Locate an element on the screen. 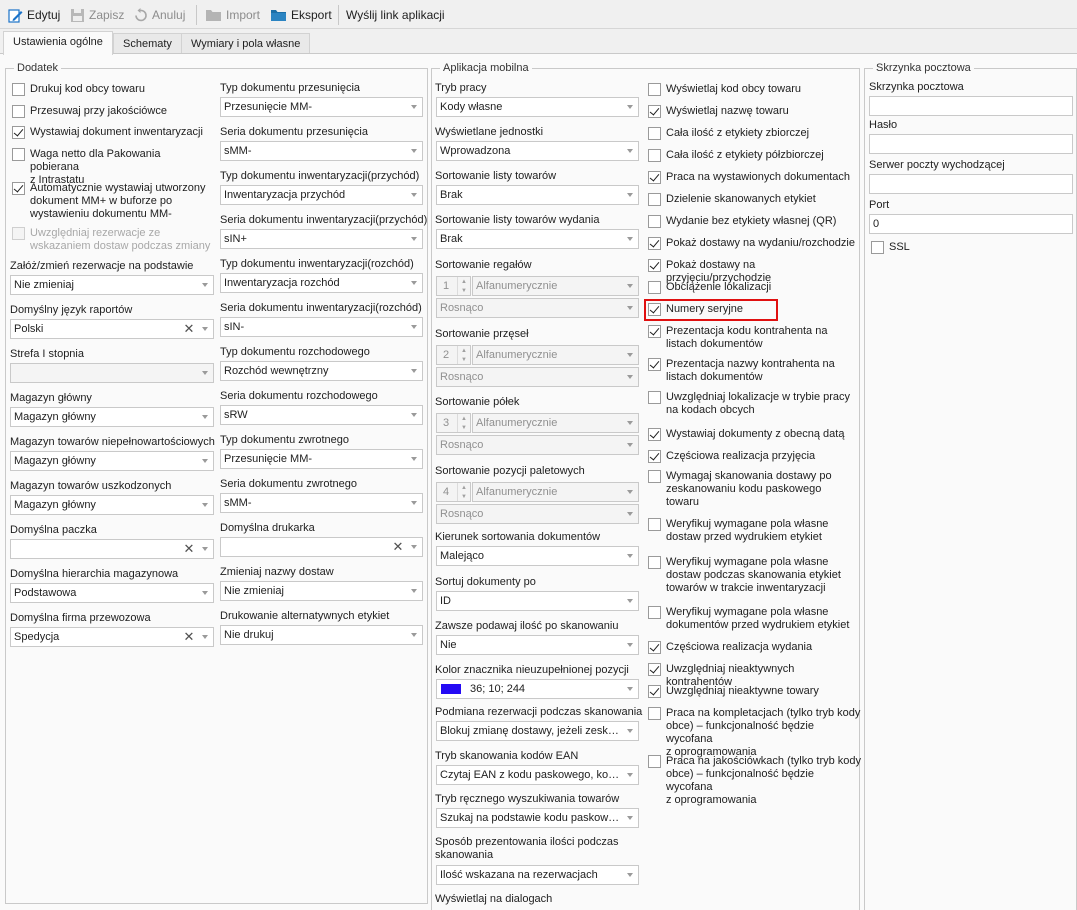 The width and height of the screenshot is (1077, 910). quantity-display-mode-dropdown: Ilość wskazana na rezerwacjach is located at coordinates (537, 875).